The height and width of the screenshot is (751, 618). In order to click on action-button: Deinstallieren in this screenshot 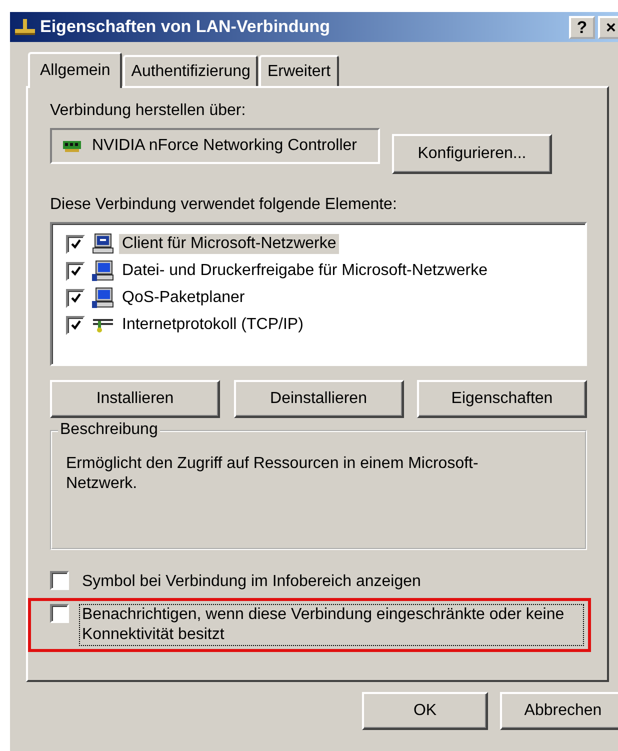, I will do `click(319, 399)`.